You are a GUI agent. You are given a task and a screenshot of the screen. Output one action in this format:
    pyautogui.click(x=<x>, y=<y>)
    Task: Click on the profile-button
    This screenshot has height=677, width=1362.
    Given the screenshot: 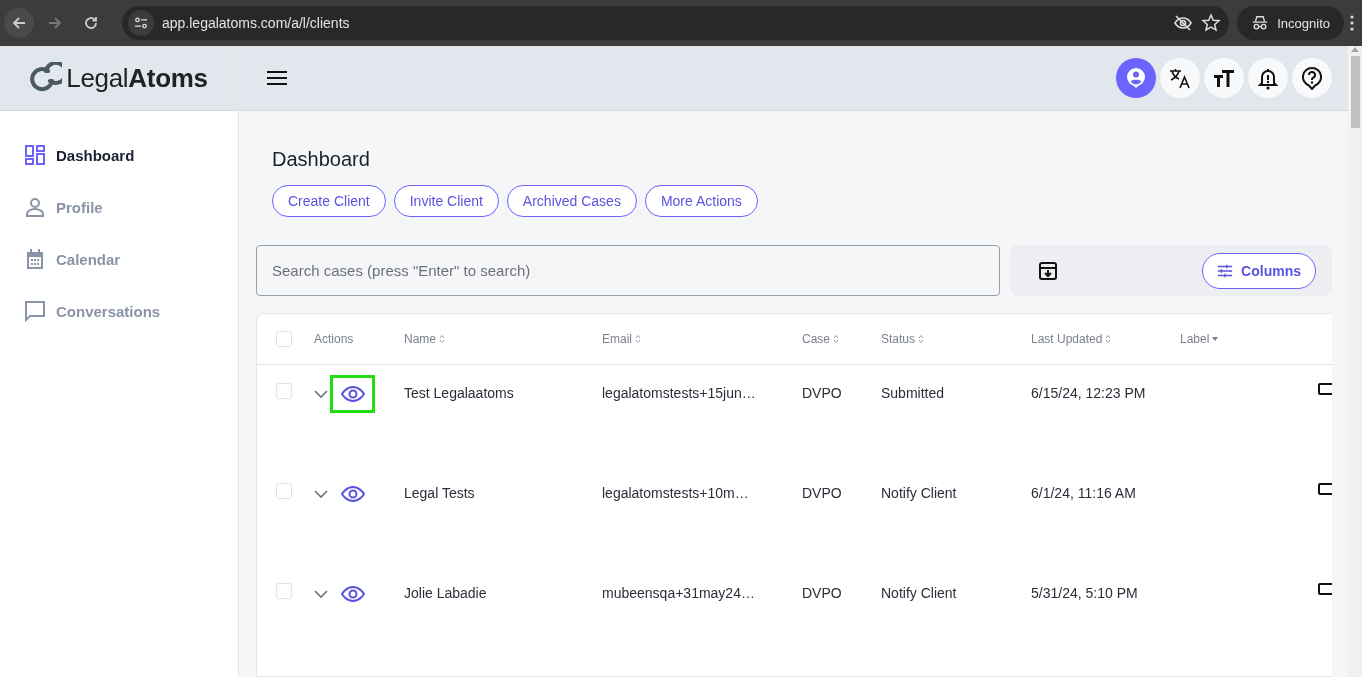 What is the action you would take?
    pyautogui.click(x=1136, y=78)
    